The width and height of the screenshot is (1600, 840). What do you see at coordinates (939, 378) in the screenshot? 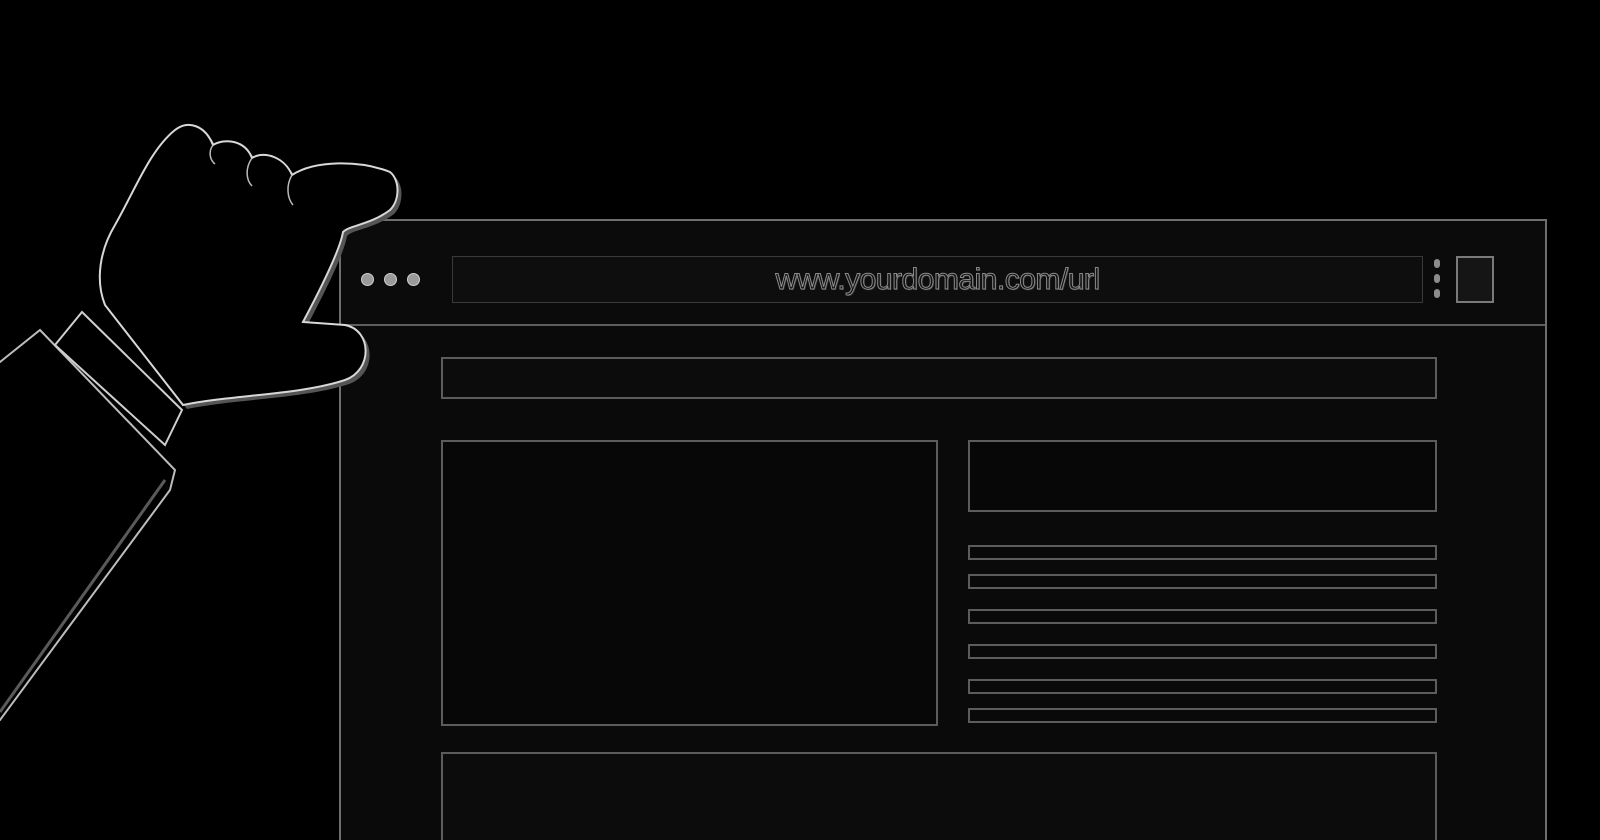
I see `page-header-placeholder` at bounding box center [939, 378].